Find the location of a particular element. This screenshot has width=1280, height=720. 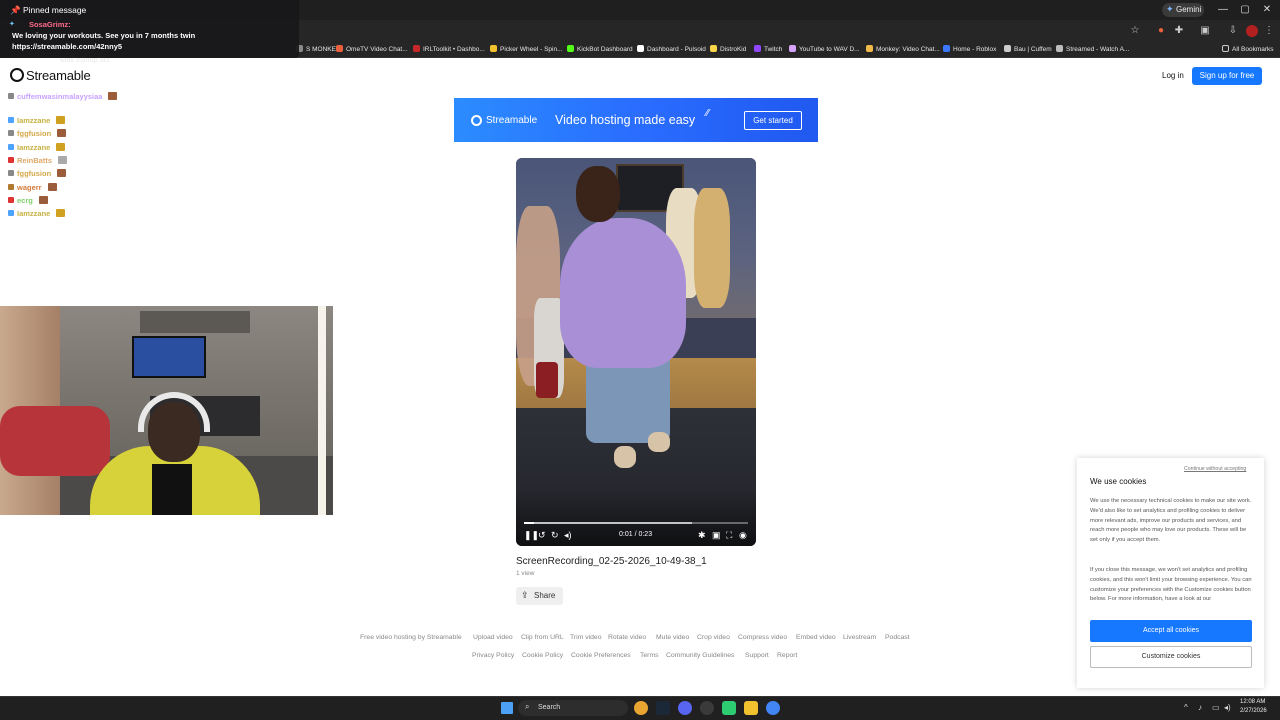

signup-button: Sign up for free is located at coordinates (1227, 76).